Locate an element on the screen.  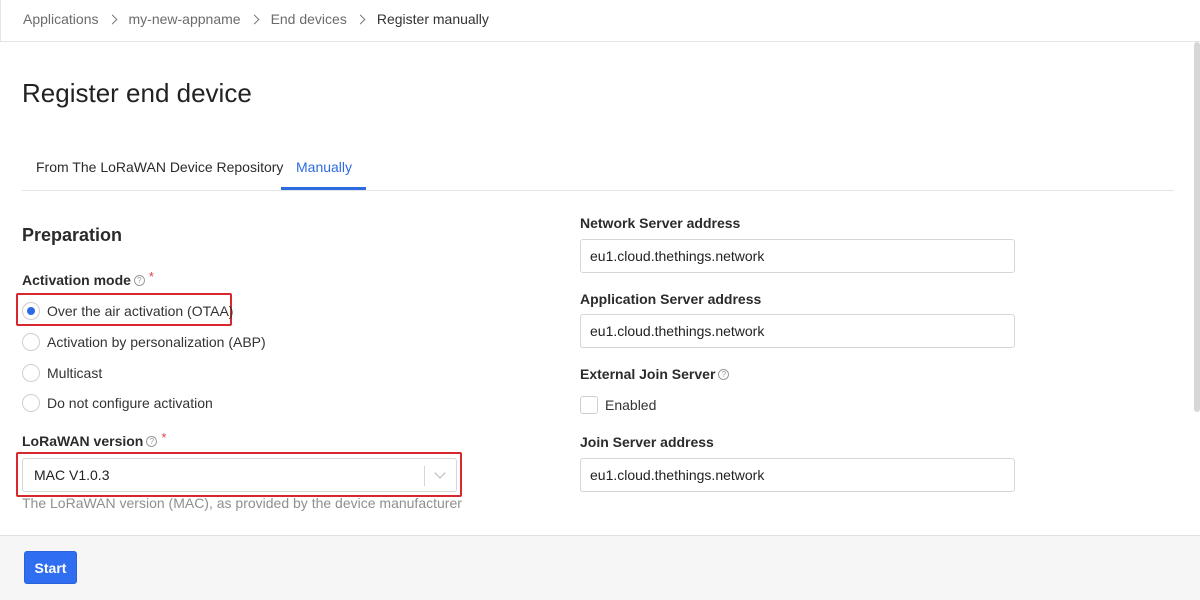
application-server-label: Application Server address is located at coordinates (670, 299).